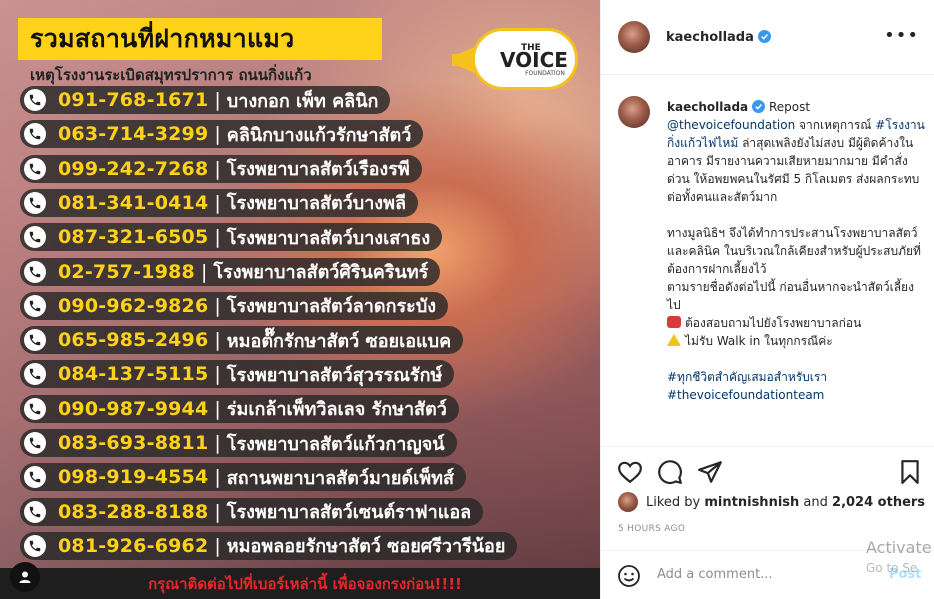  Describe the element at coordinates (171, 75) in the screenshot. I see `image-subtitle: เหตุโรงงานระเบิดสมุทรปราการ ถนนกิ่งแก้ว` at that location.